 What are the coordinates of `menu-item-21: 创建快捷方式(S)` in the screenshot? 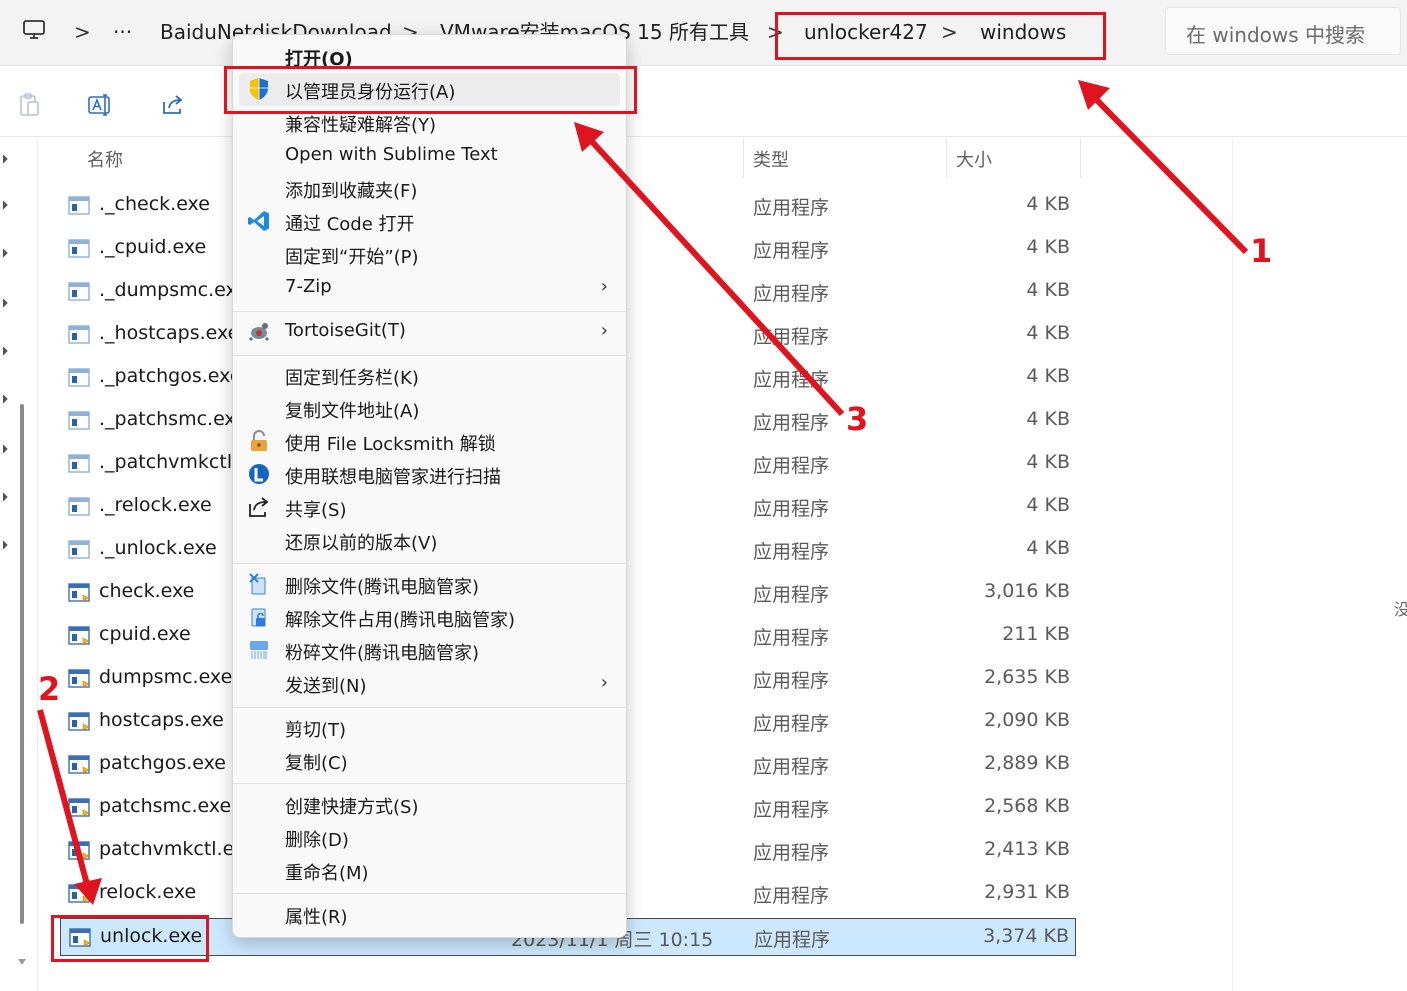 It's located at (429, 804).